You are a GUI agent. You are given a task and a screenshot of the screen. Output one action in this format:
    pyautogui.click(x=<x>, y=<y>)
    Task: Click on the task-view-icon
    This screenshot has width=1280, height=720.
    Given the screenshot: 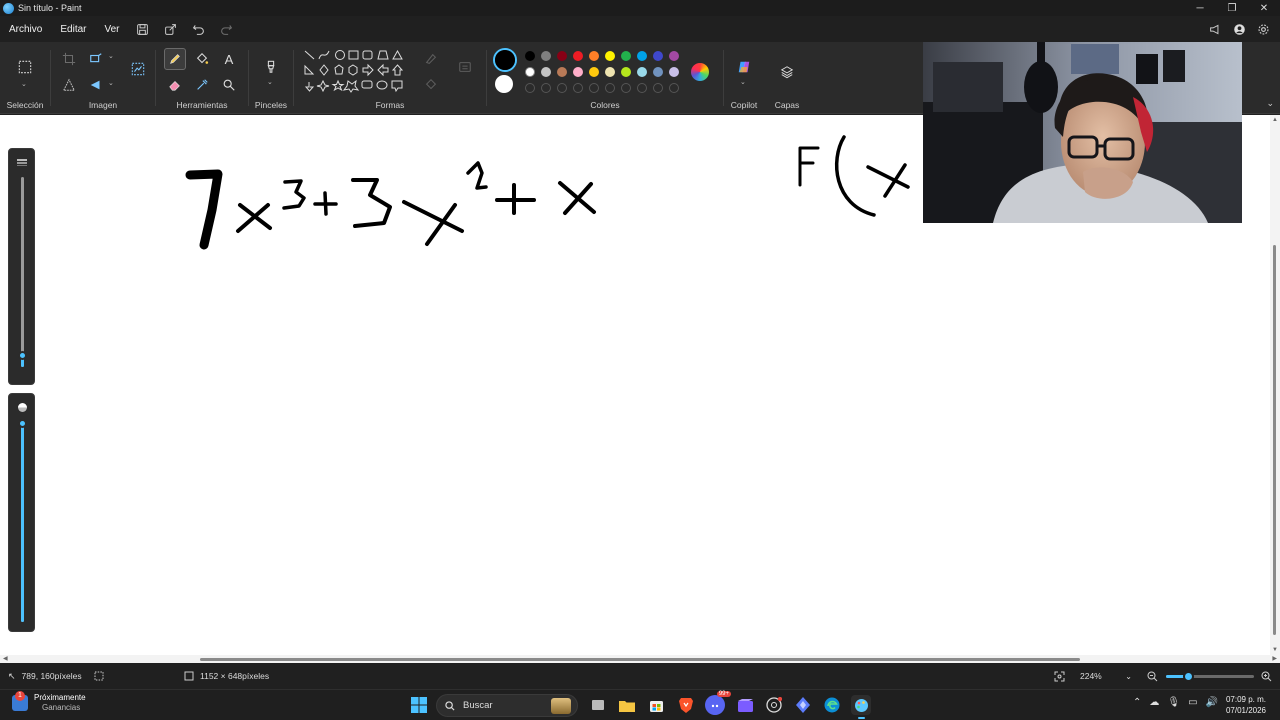 What is the action you would take?
    pyautogui.click(x=598, y=705)
    